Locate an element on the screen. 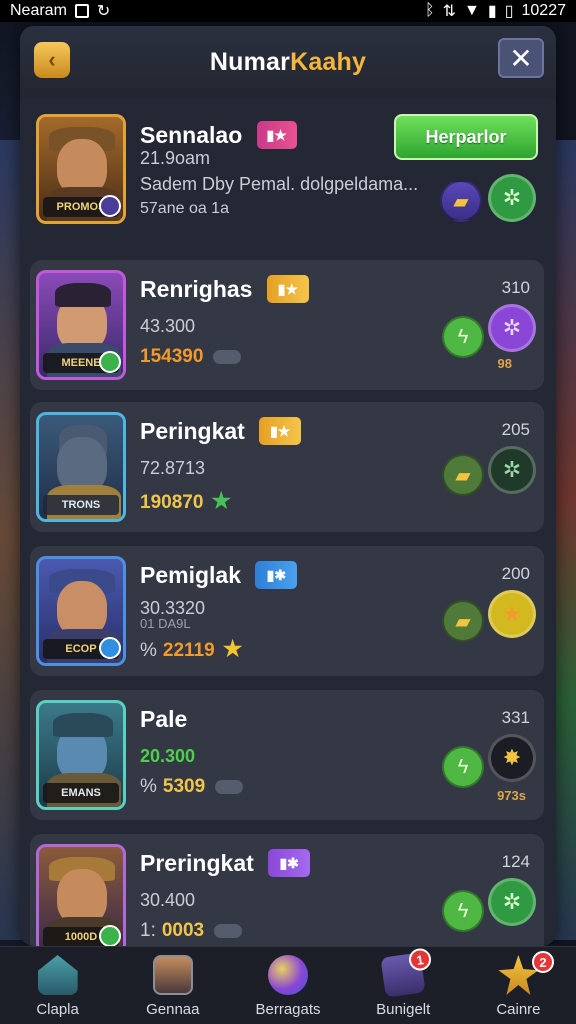 This screenshot has width=576, height=1024. avatar-plate: EMANS is located at coordinates (81, 793).